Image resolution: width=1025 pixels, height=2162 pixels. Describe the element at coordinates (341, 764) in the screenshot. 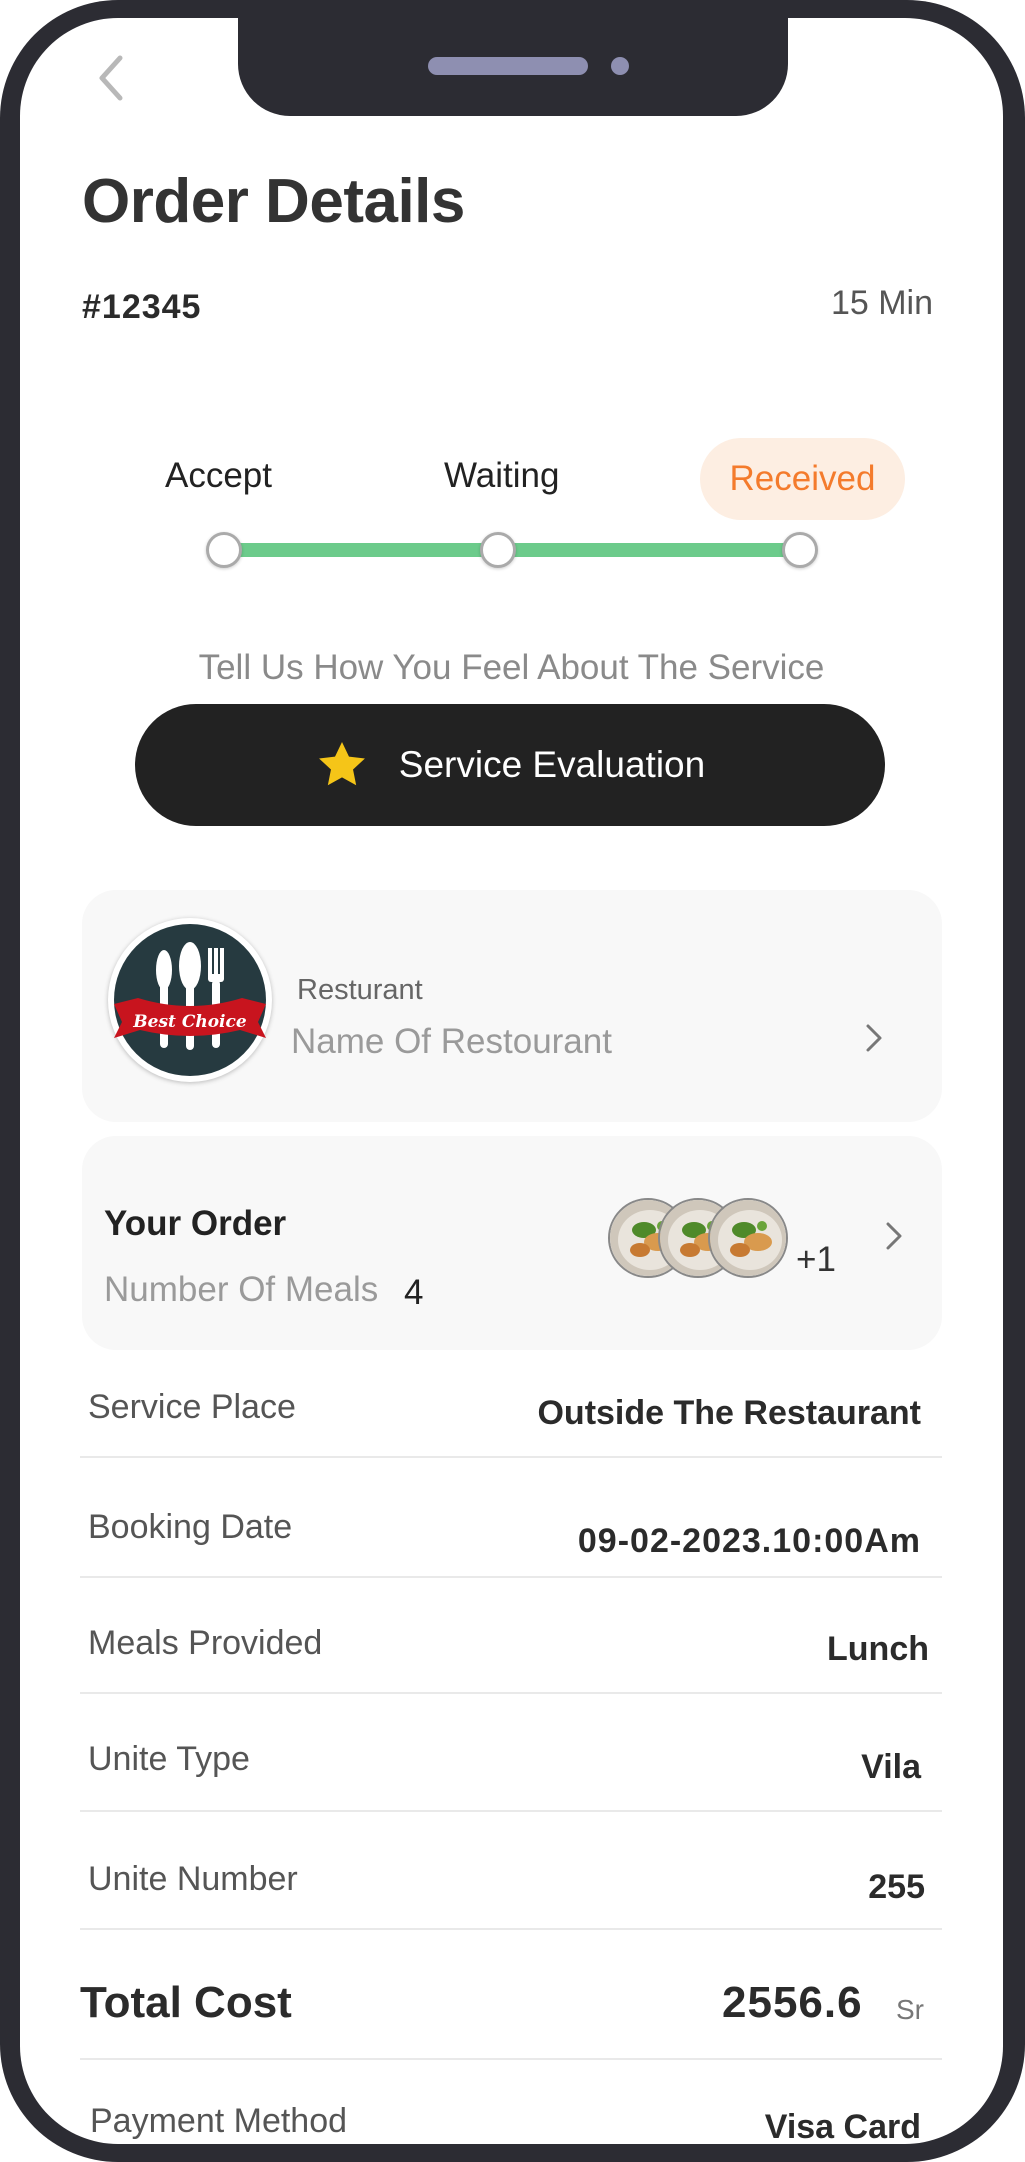

I see `star-icon` at that location.